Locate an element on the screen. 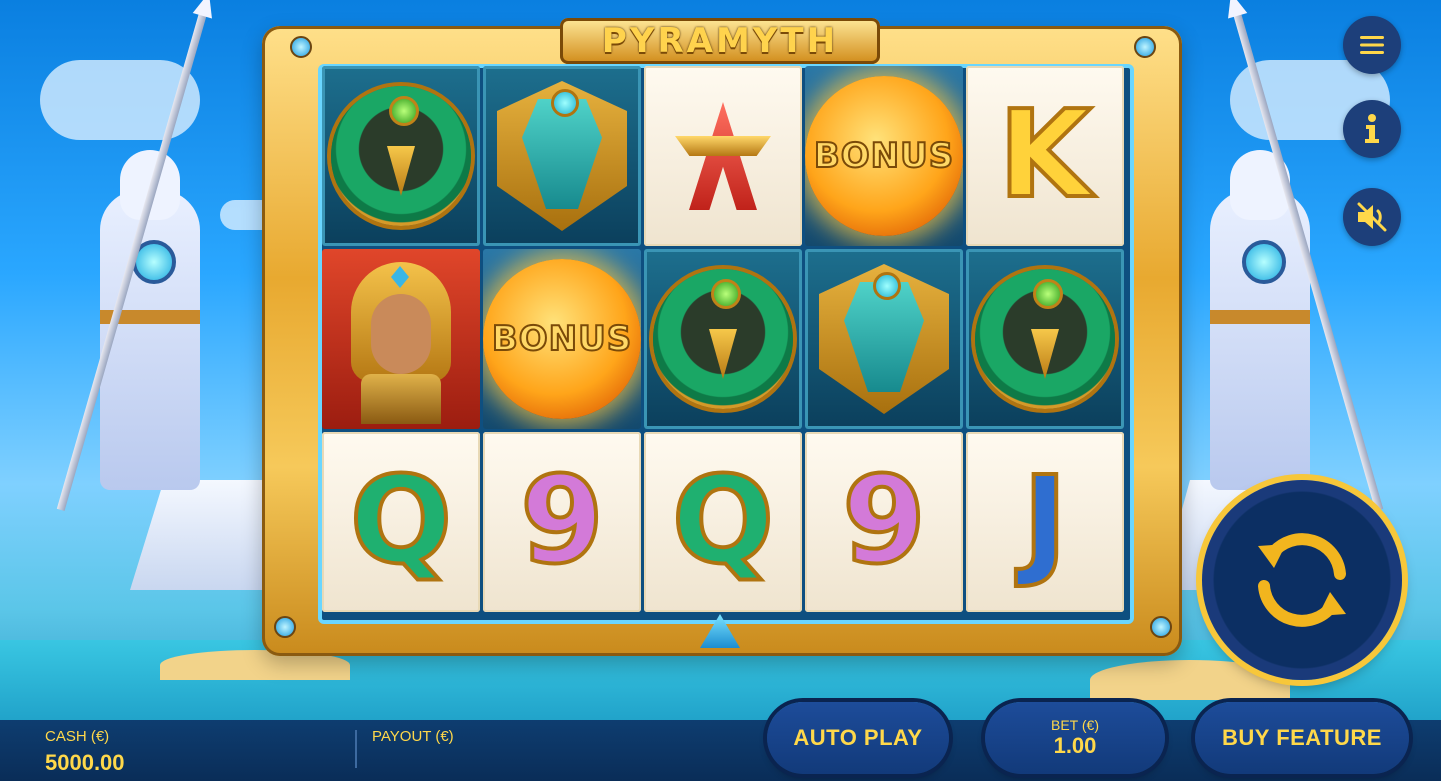 This screenshot has width=1441, height=781. auto-play-label: AUTO PLAY is located at coordinates (858, 737).